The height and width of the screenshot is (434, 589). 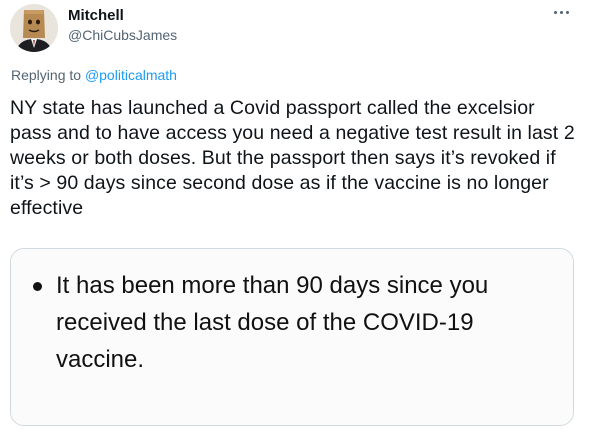 I want to click on replying-to-label: Replying to, so click(x=48, y=75).